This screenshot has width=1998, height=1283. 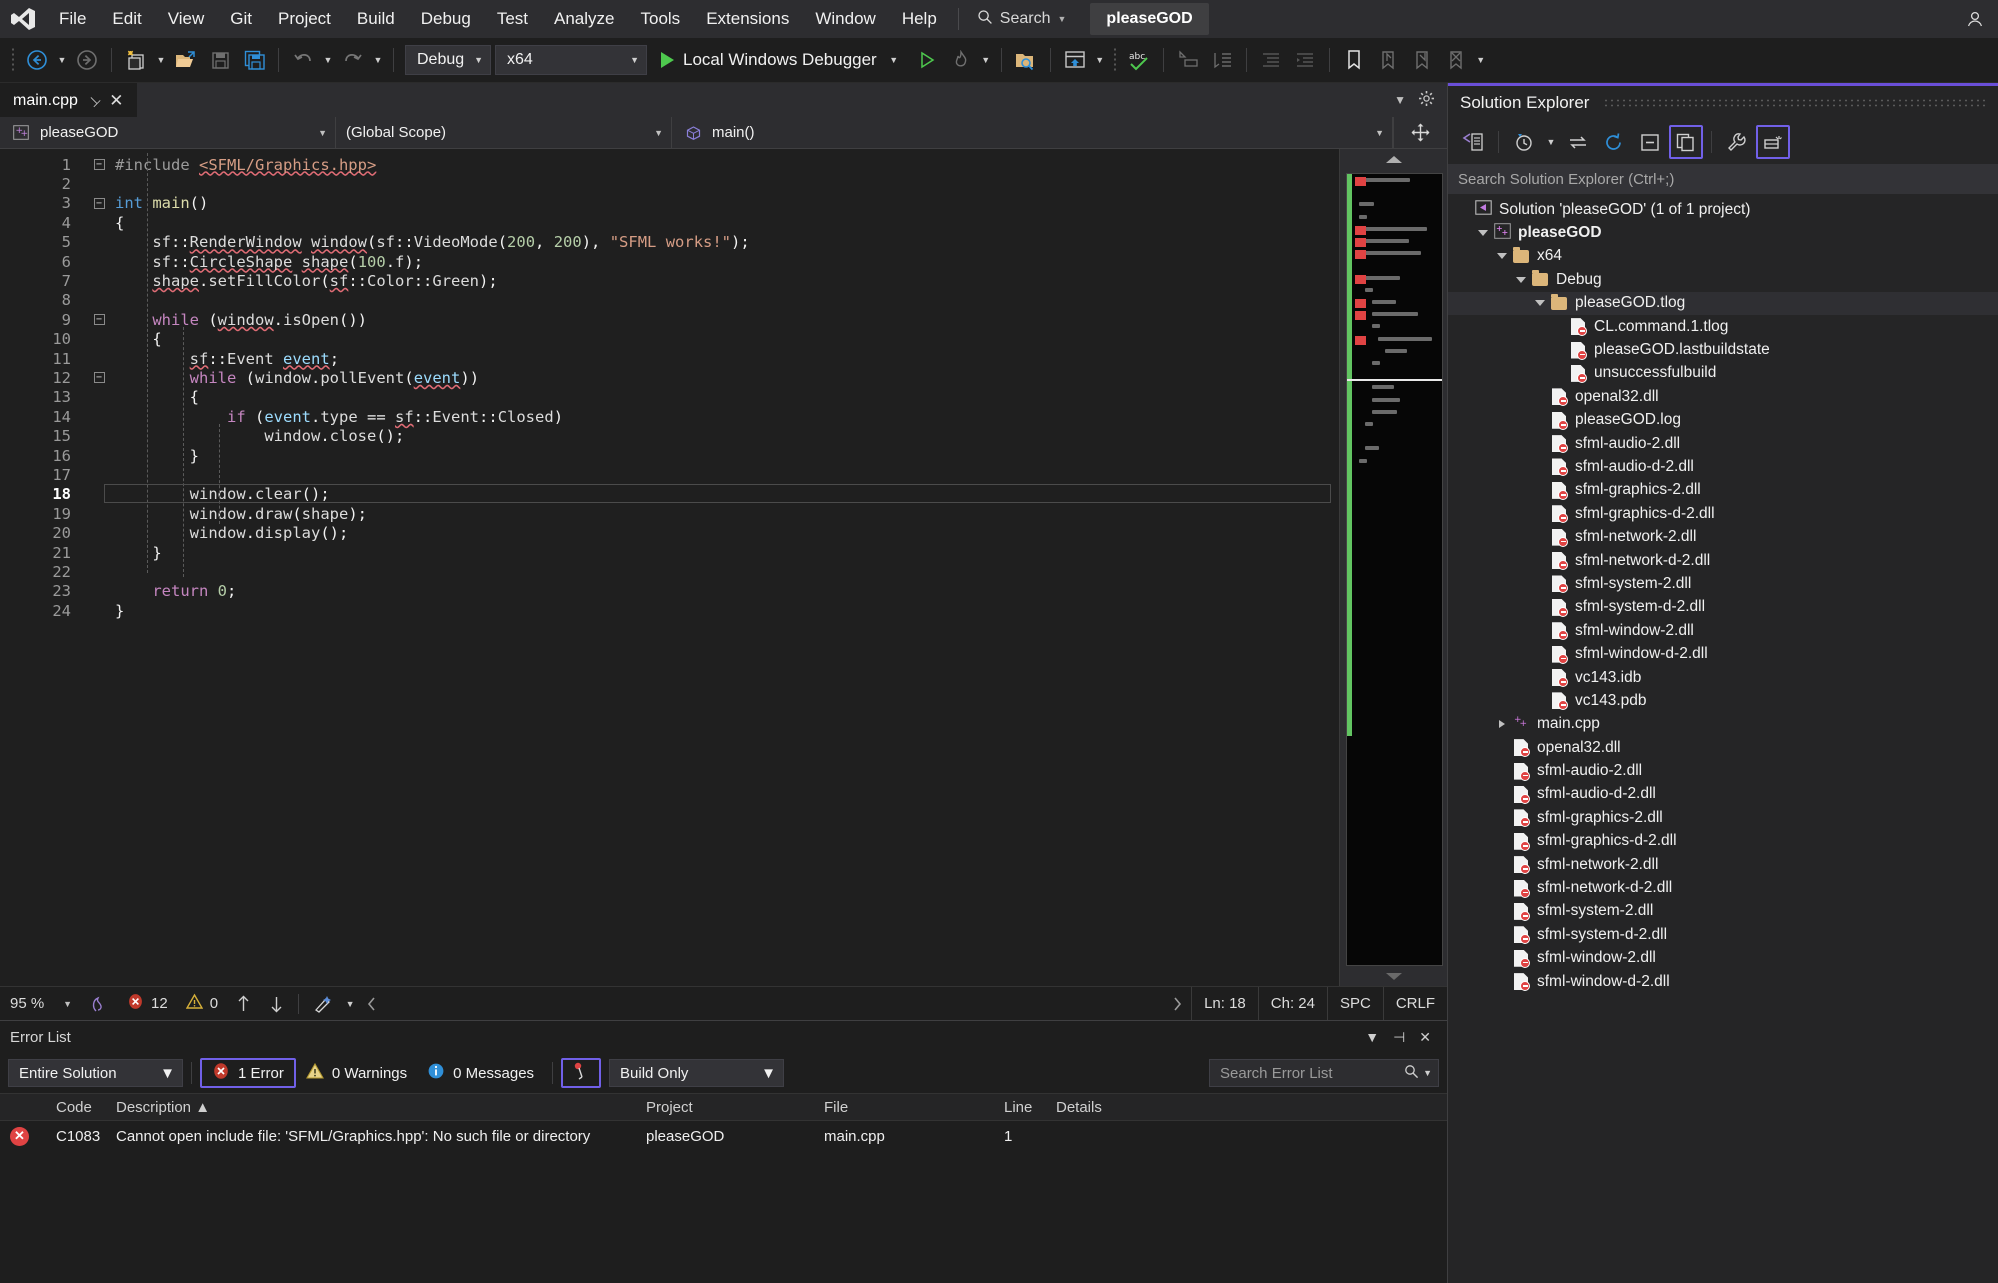 What do you see at coordinates (1723, 724) in the screenshot?
I see `solution-tree-item: + + main.cpp` at bounding box center [1723, 724].